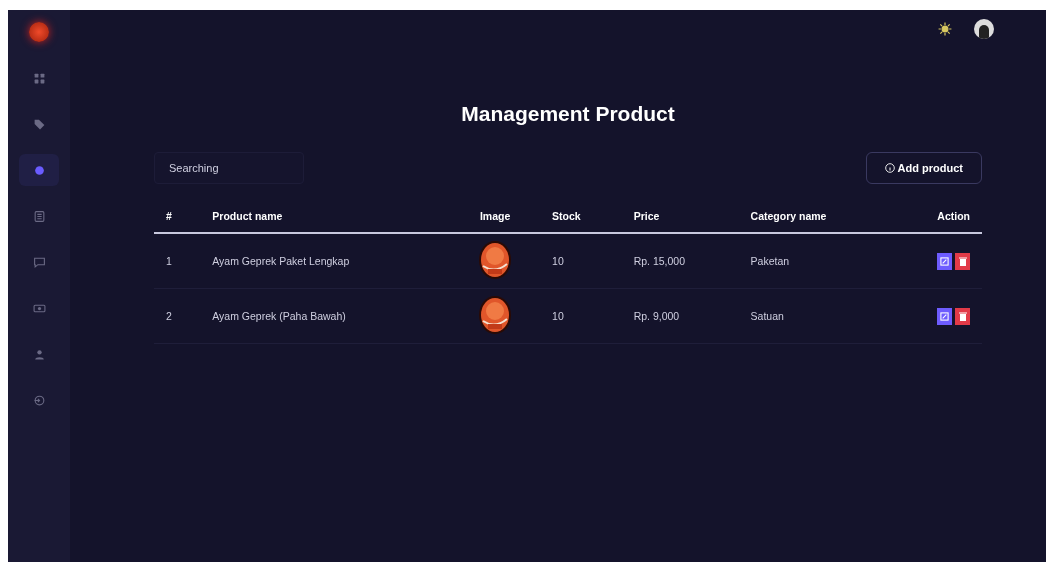  What do you see at coordinates (39, 216) in the screenshot?
I see `list-icon` at bounding box center [39, 216].